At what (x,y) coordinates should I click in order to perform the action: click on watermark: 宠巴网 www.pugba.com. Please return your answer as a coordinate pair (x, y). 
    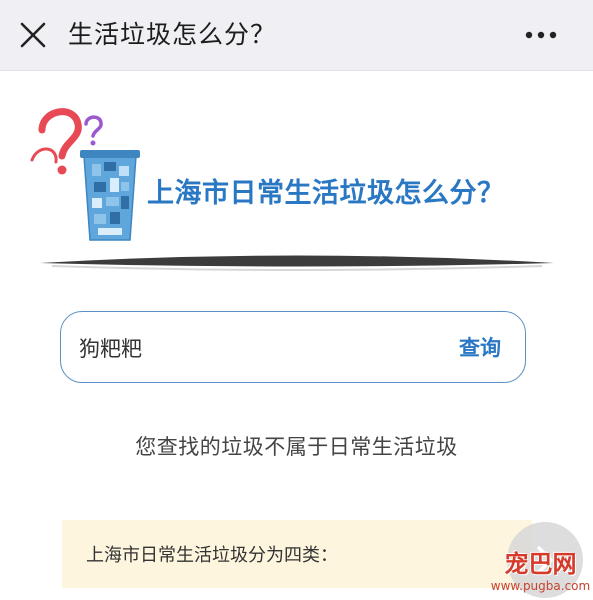
    Looking at the image, I should click on (540, 574).